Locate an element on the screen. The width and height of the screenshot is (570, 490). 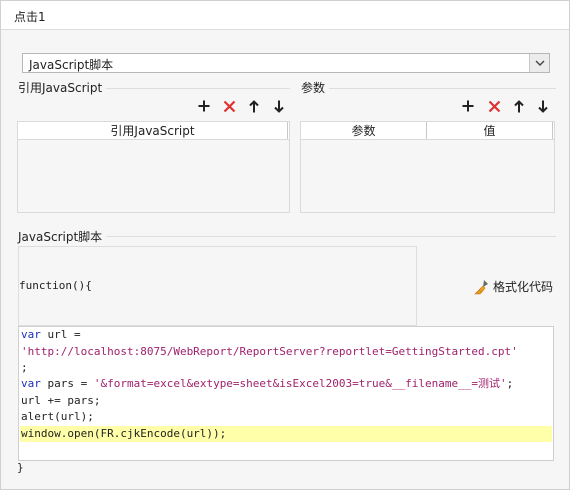
import-section-label: 引用JavaScript is located at coordinates (62, 87).